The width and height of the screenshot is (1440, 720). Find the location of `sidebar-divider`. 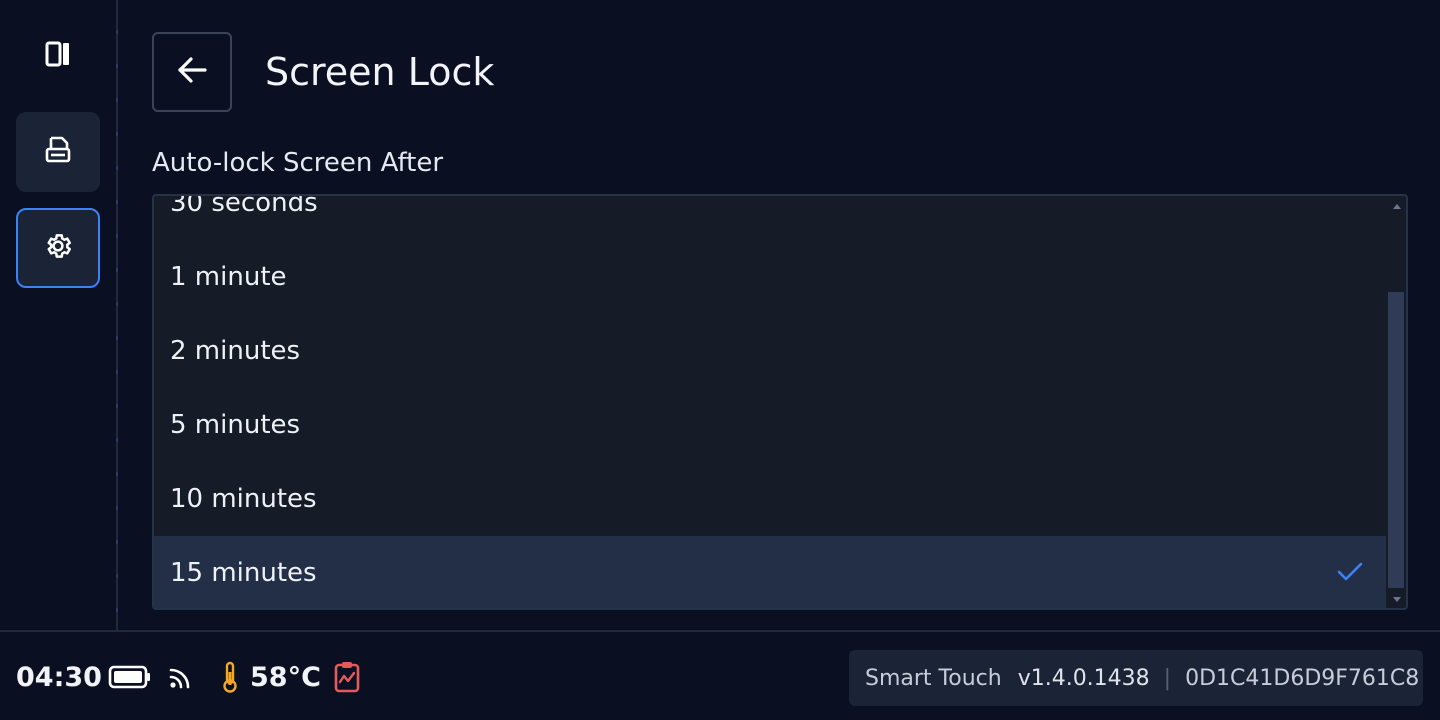

sidebar-divider is located at coordinates (117, 315).